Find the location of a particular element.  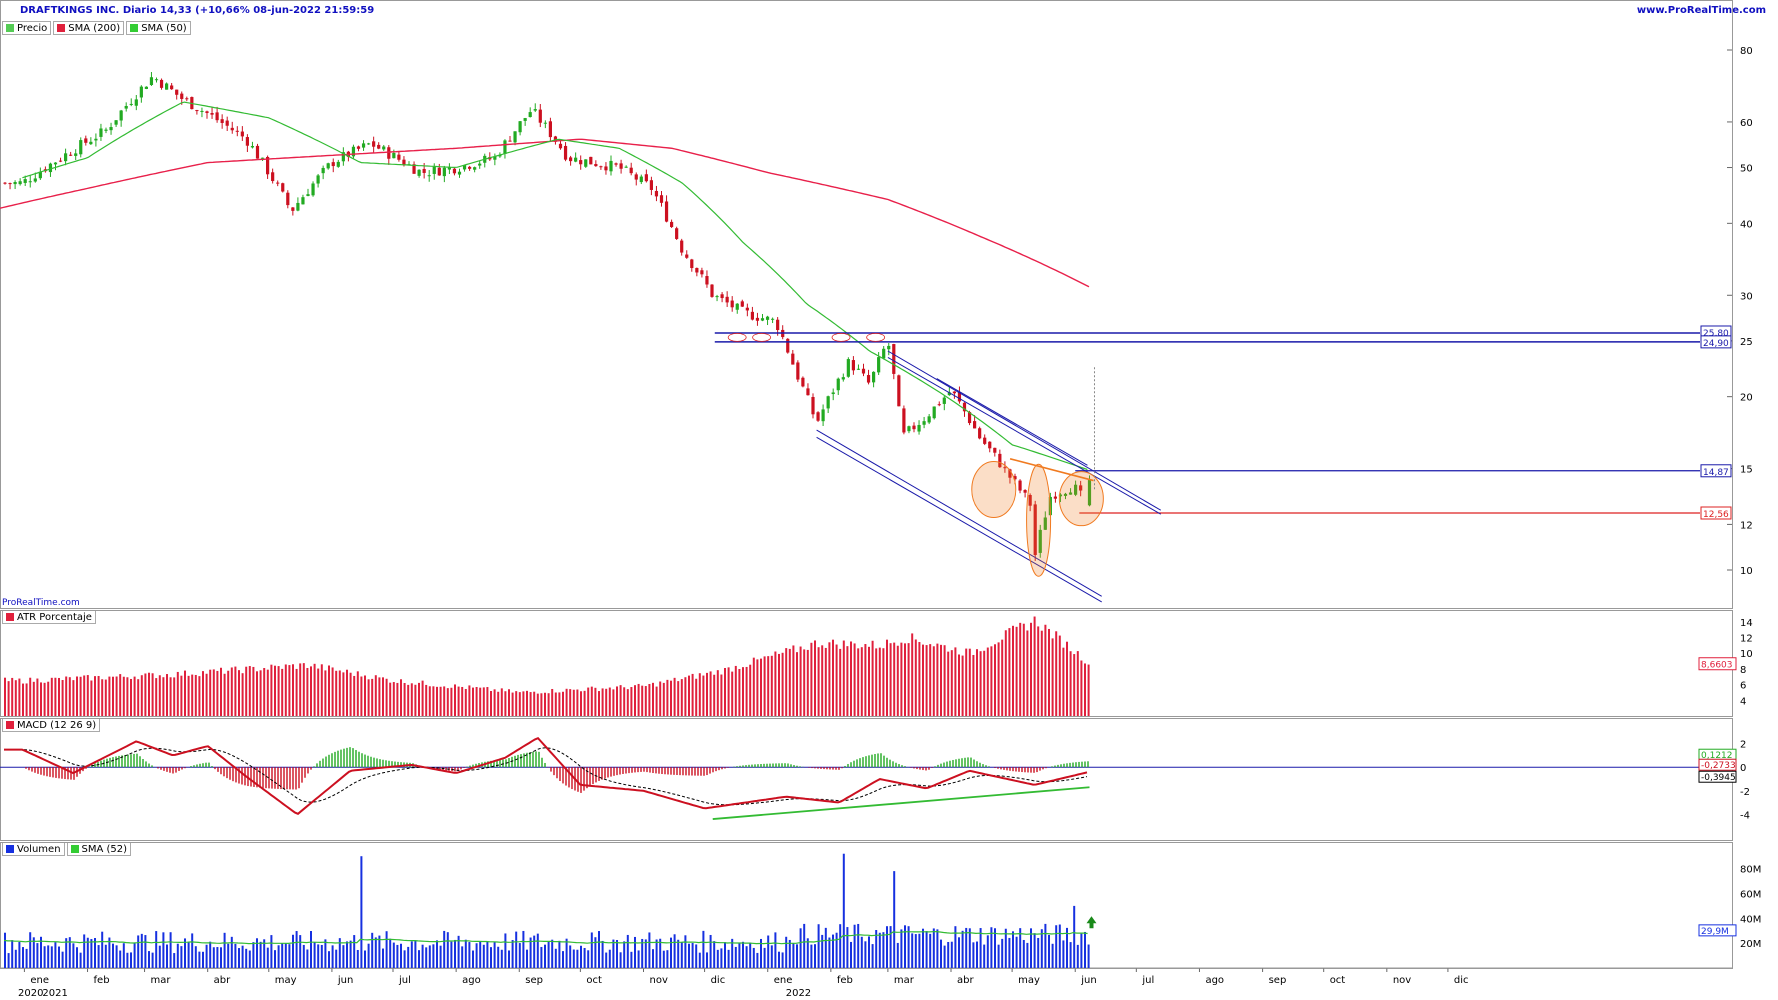

x-tick-label: ene is located at coordinates (39, 980).